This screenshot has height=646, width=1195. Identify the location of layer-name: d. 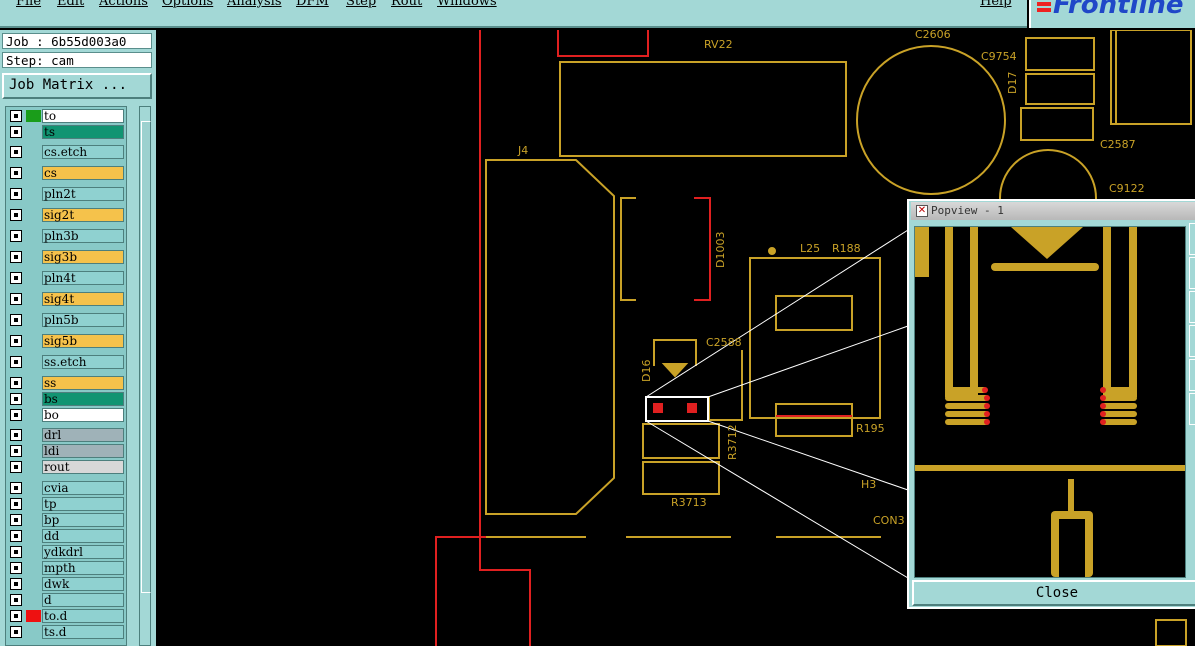
(83, 600).